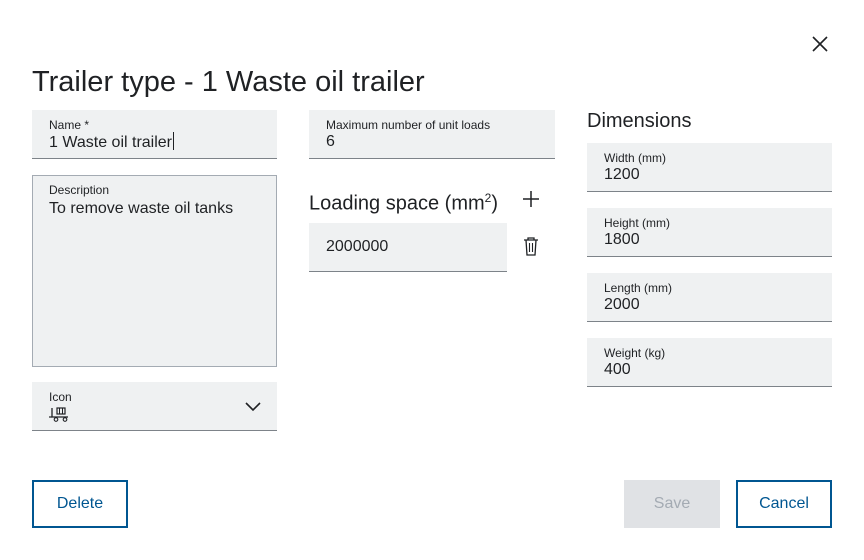  I want to click on plus-icon, so click(531, 199).